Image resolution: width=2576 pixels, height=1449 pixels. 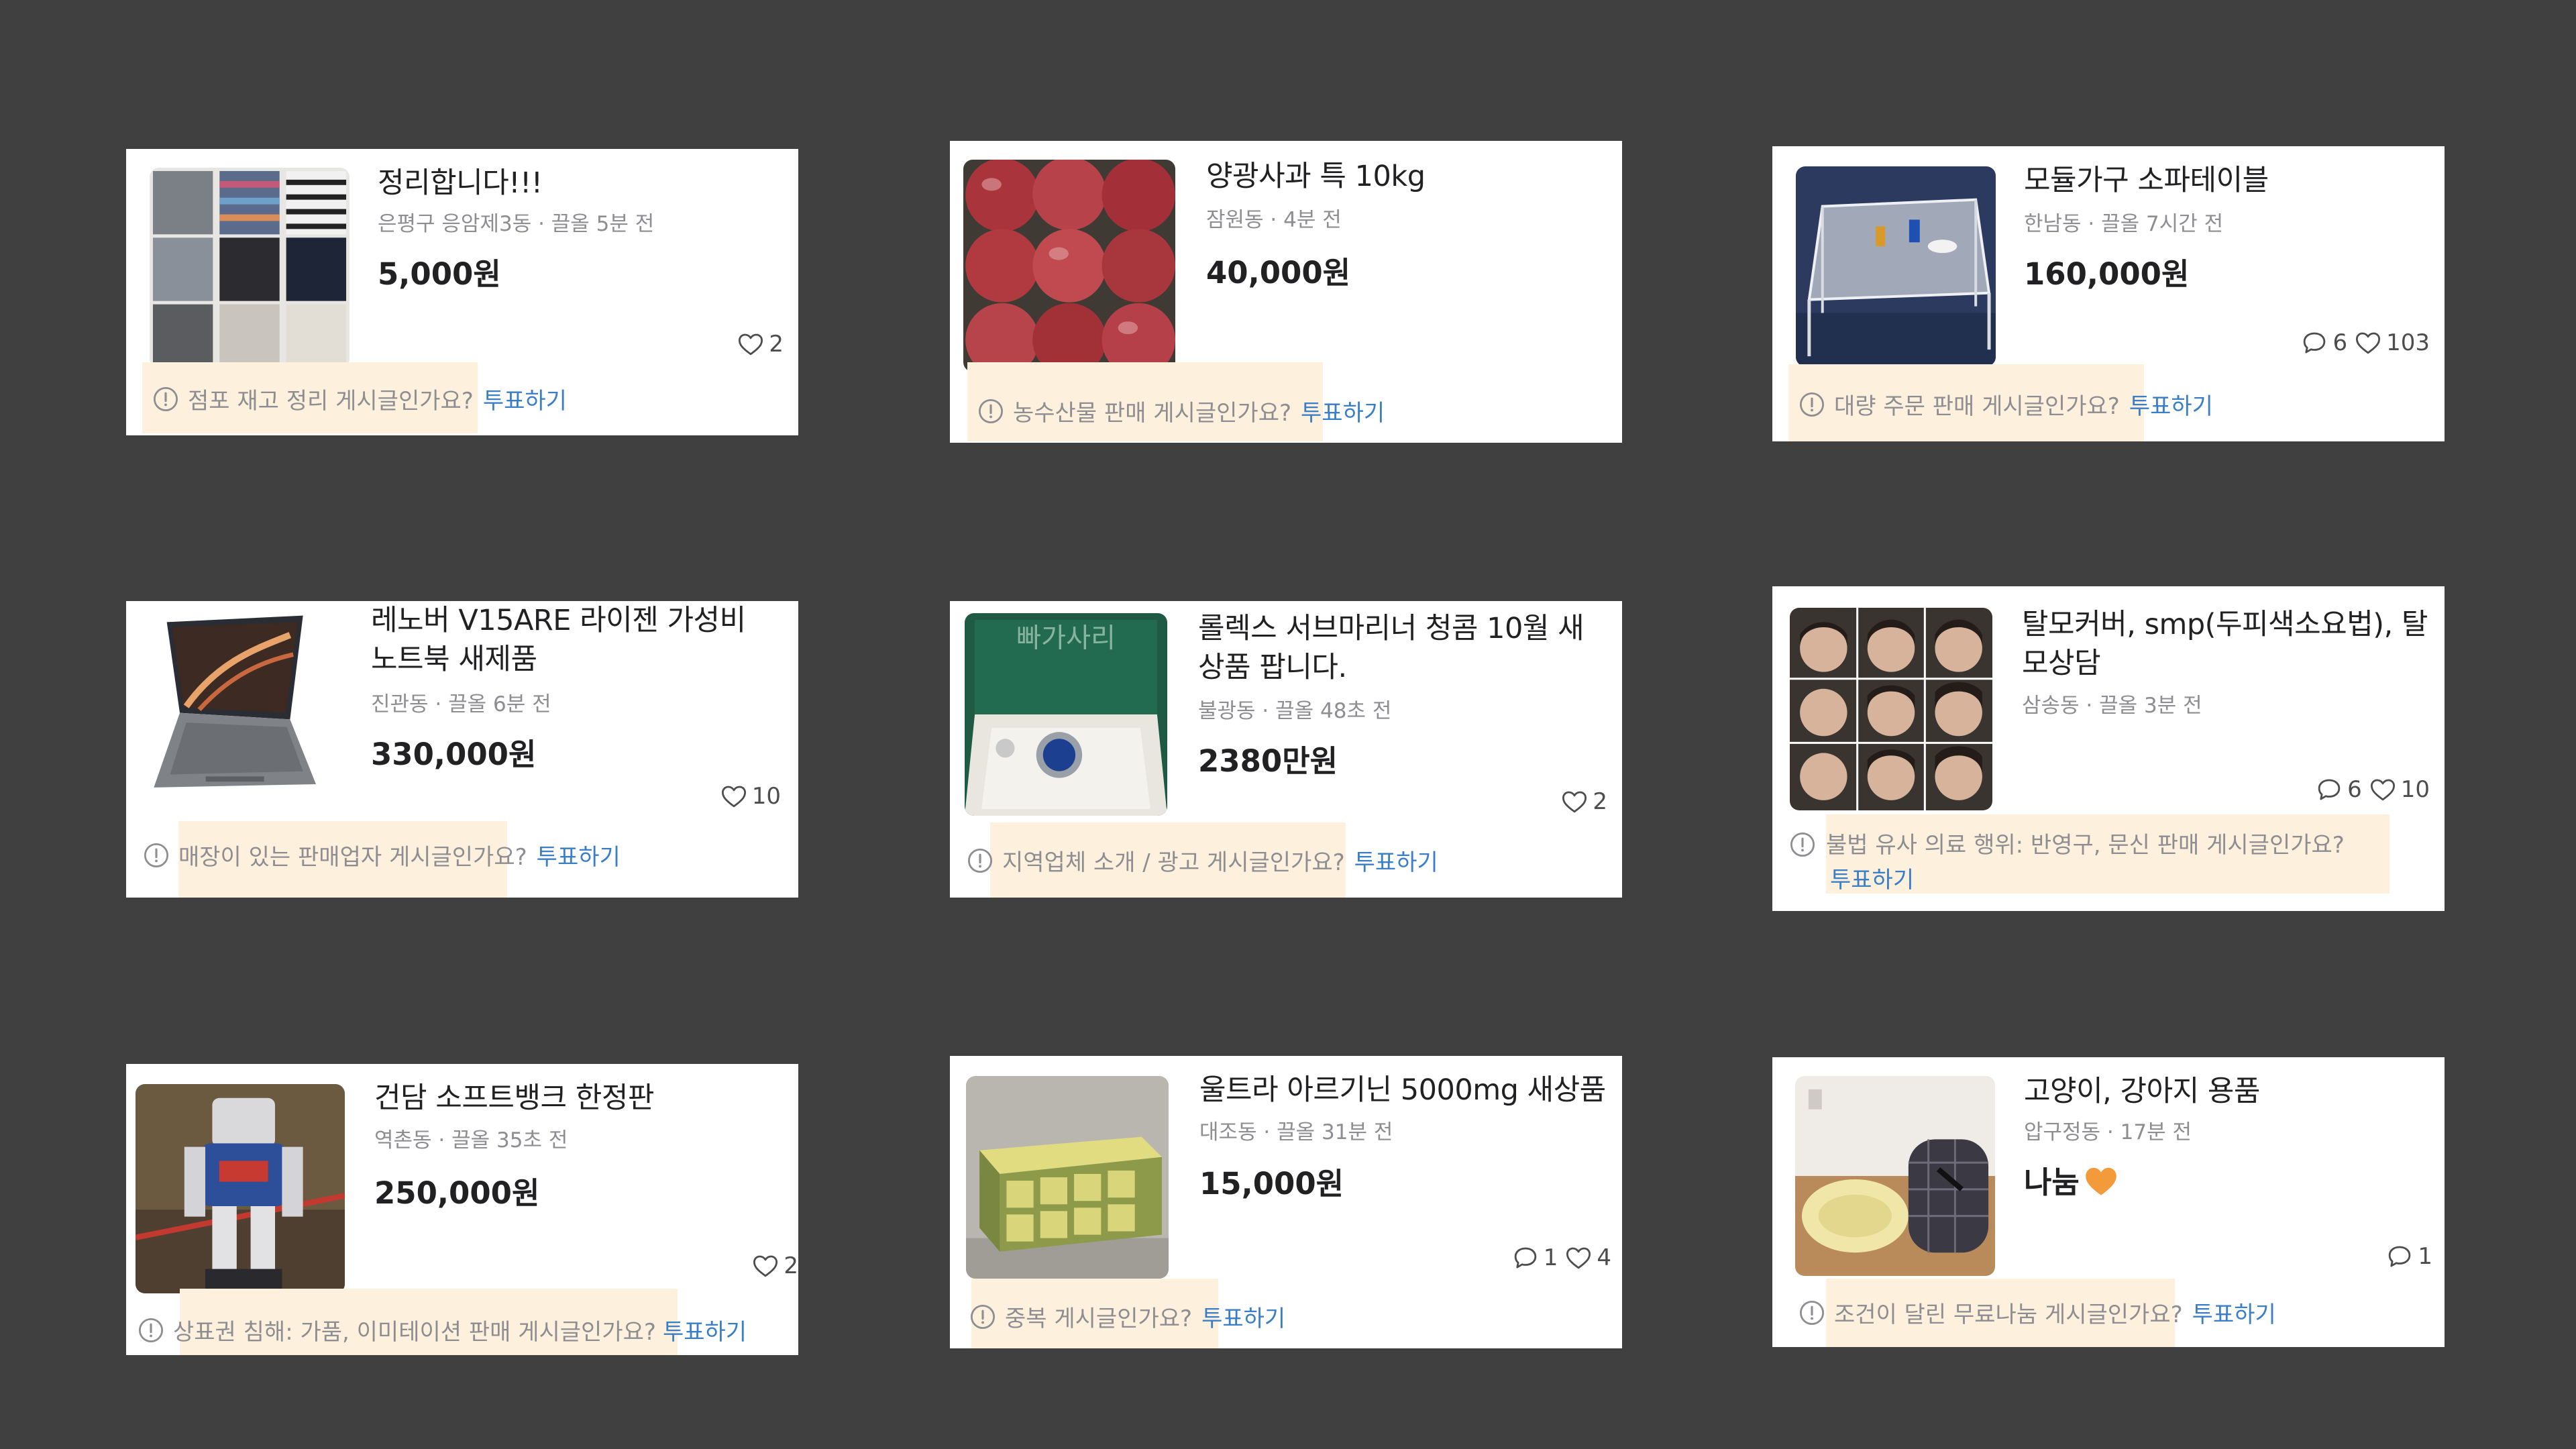 I want to click on report-question: 조건이 달린 무료나눔 게시글인가요? 투표하기, so click(x=2037, y=1312).